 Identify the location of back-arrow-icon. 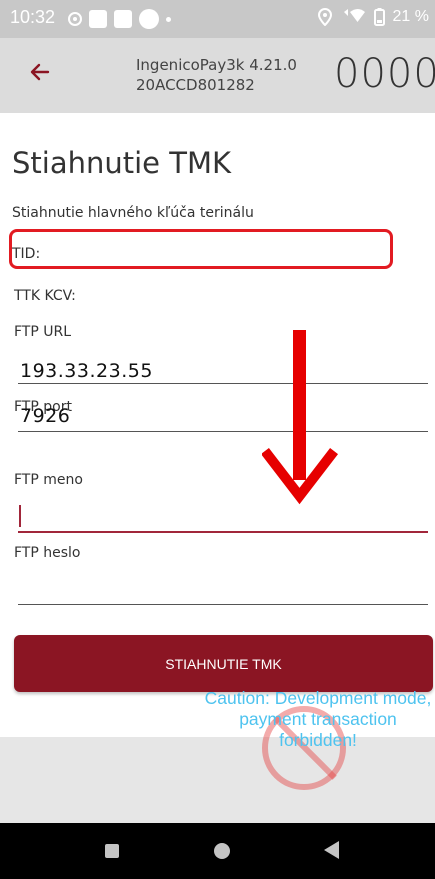
(40, 72).